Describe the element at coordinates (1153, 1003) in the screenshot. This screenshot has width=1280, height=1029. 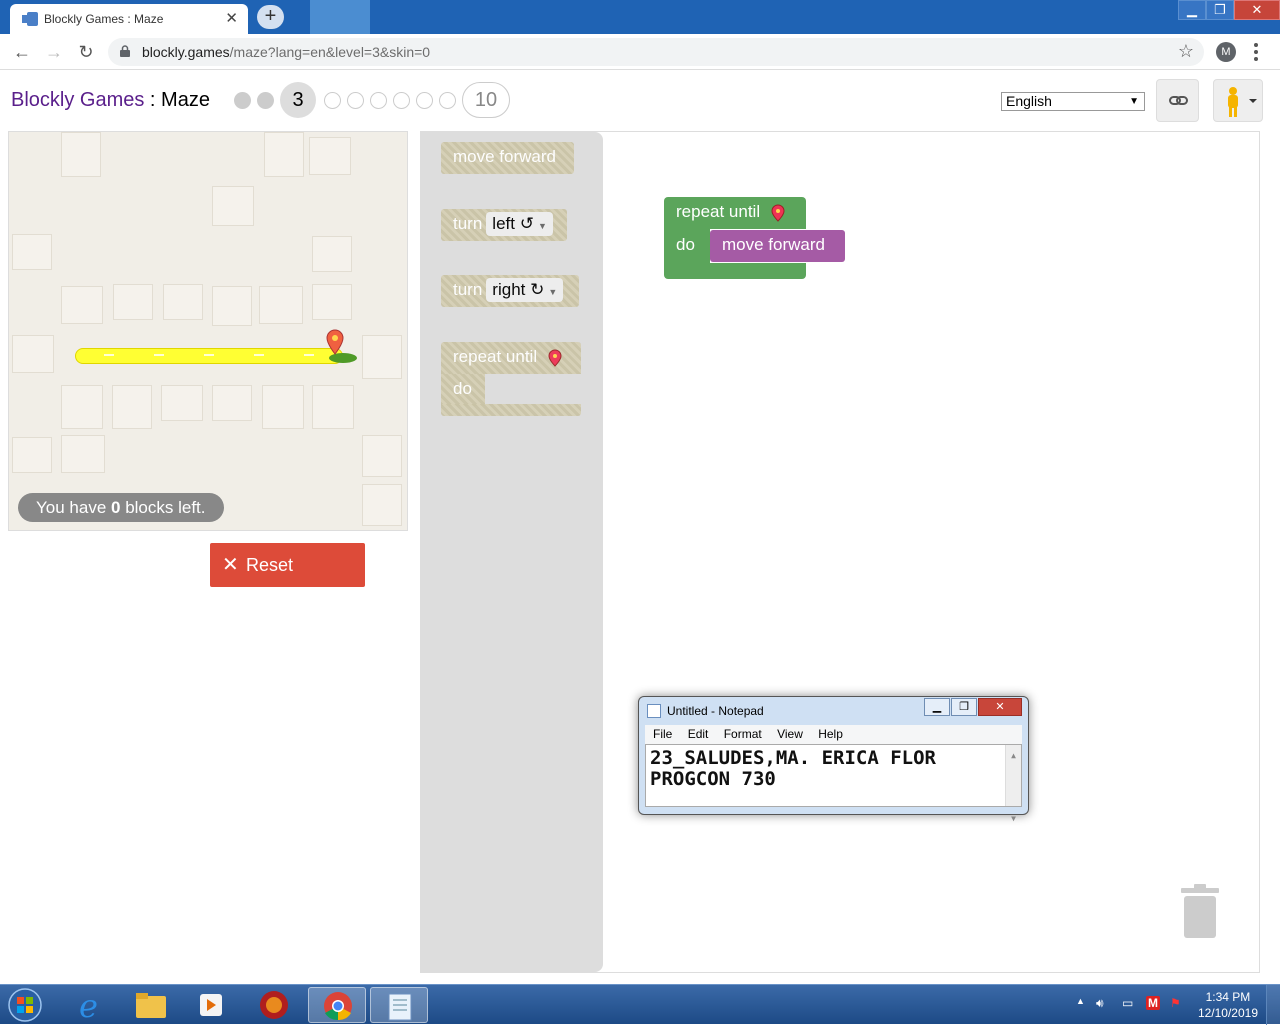
I see `antivirus-icon: M` at that location.